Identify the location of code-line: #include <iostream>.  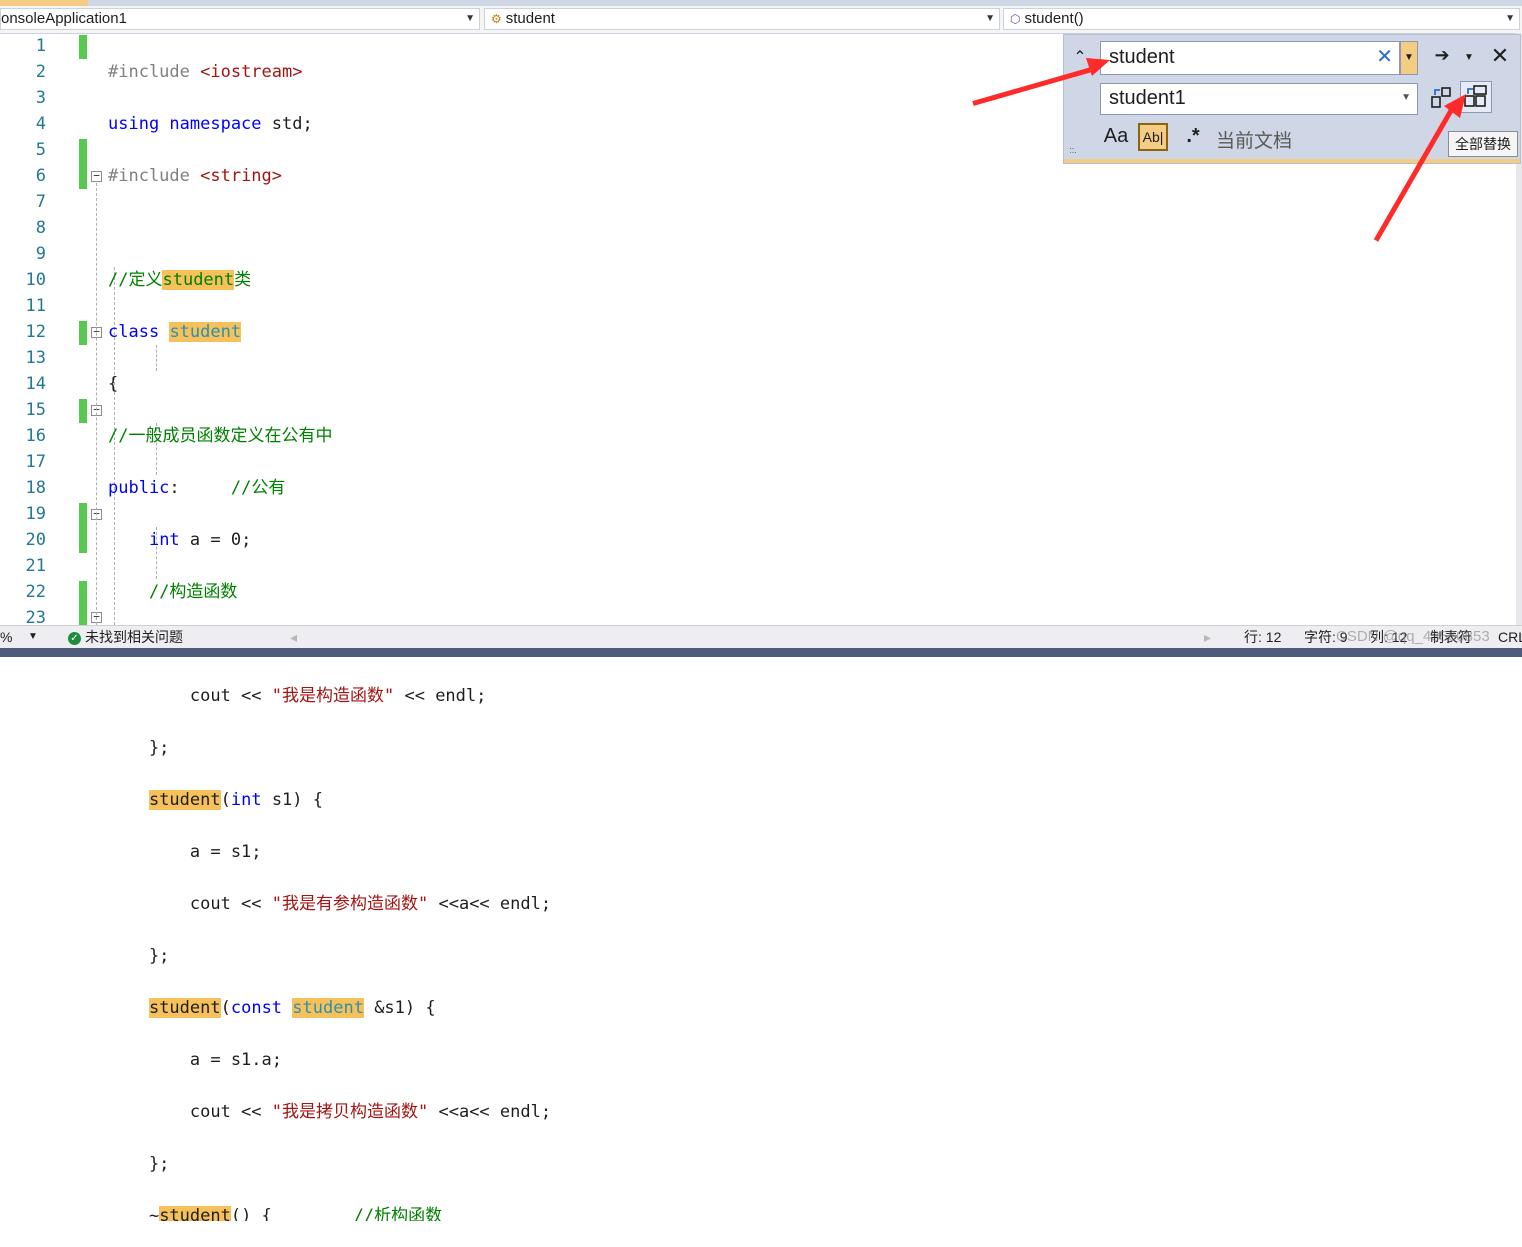
(205, 72).